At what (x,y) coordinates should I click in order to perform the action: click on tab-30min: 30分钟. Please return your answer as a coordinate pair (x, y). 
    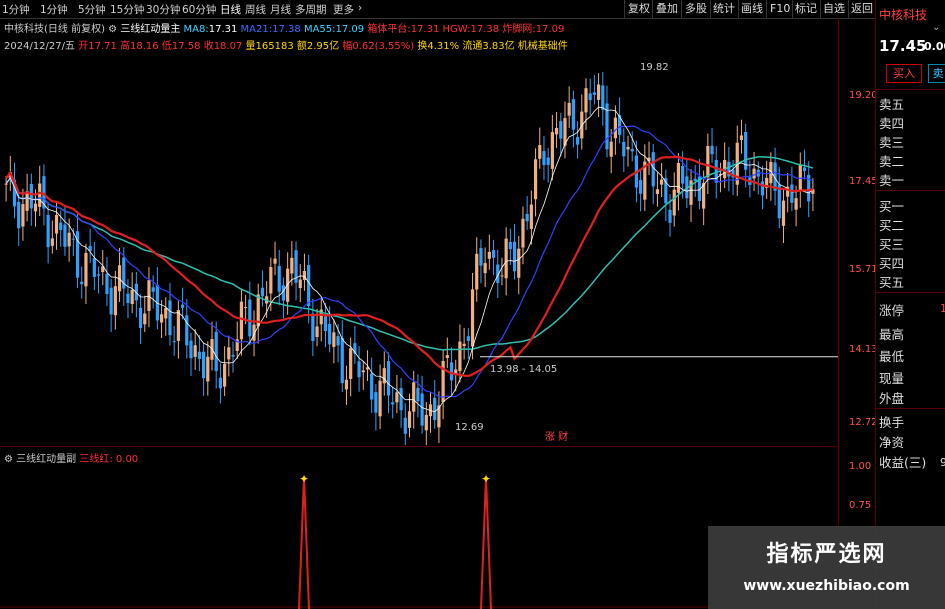
    Looking at the image, I should click on (163, 9).